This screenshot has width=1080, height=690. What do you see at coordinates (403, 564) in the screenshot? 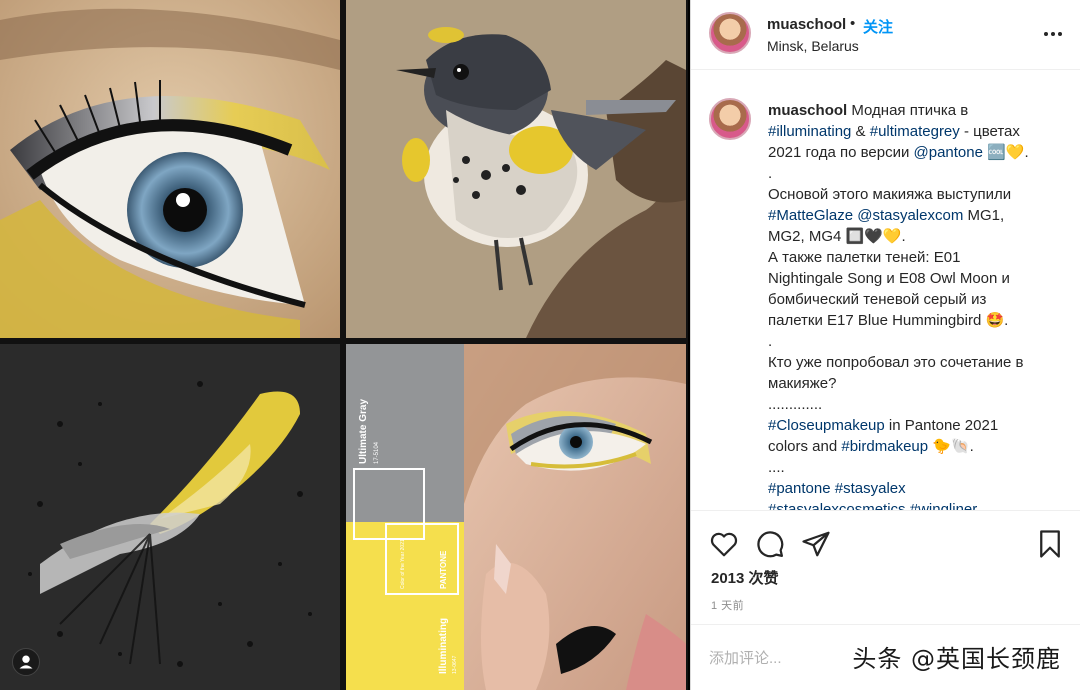
I see `pantone-mid-text: Color of the Year 2021` at bounding box center [403, 564].